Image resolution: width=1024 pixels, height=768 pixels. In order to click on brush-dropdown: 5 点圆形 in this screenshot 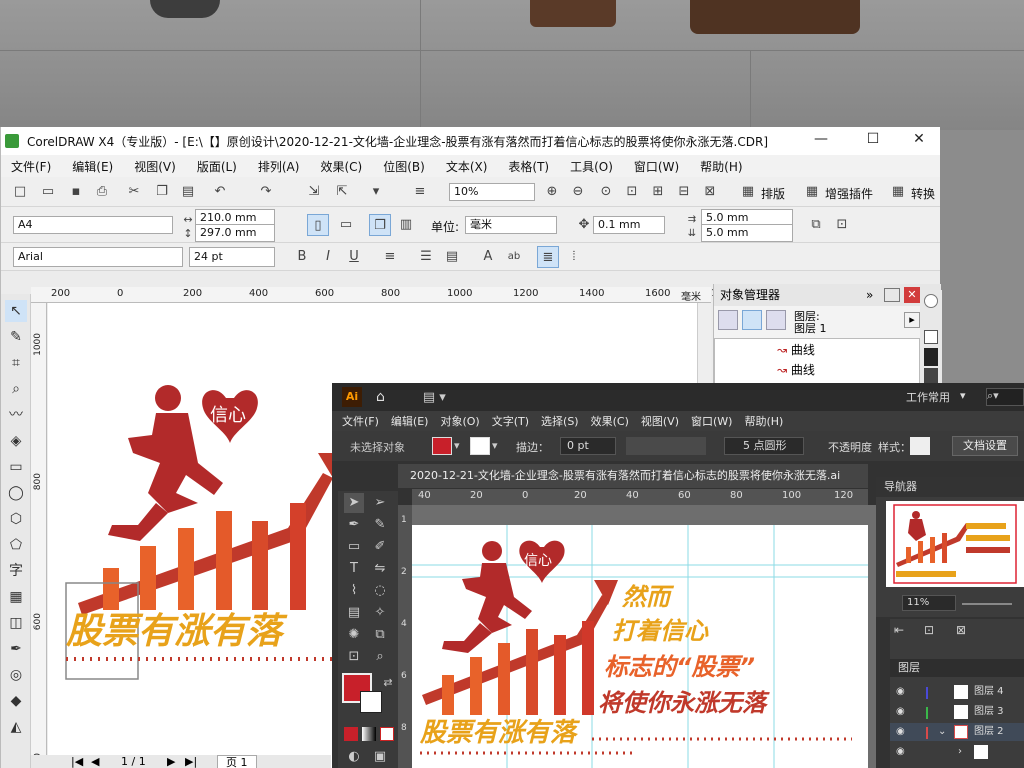, I will do `click(764, 446)`.